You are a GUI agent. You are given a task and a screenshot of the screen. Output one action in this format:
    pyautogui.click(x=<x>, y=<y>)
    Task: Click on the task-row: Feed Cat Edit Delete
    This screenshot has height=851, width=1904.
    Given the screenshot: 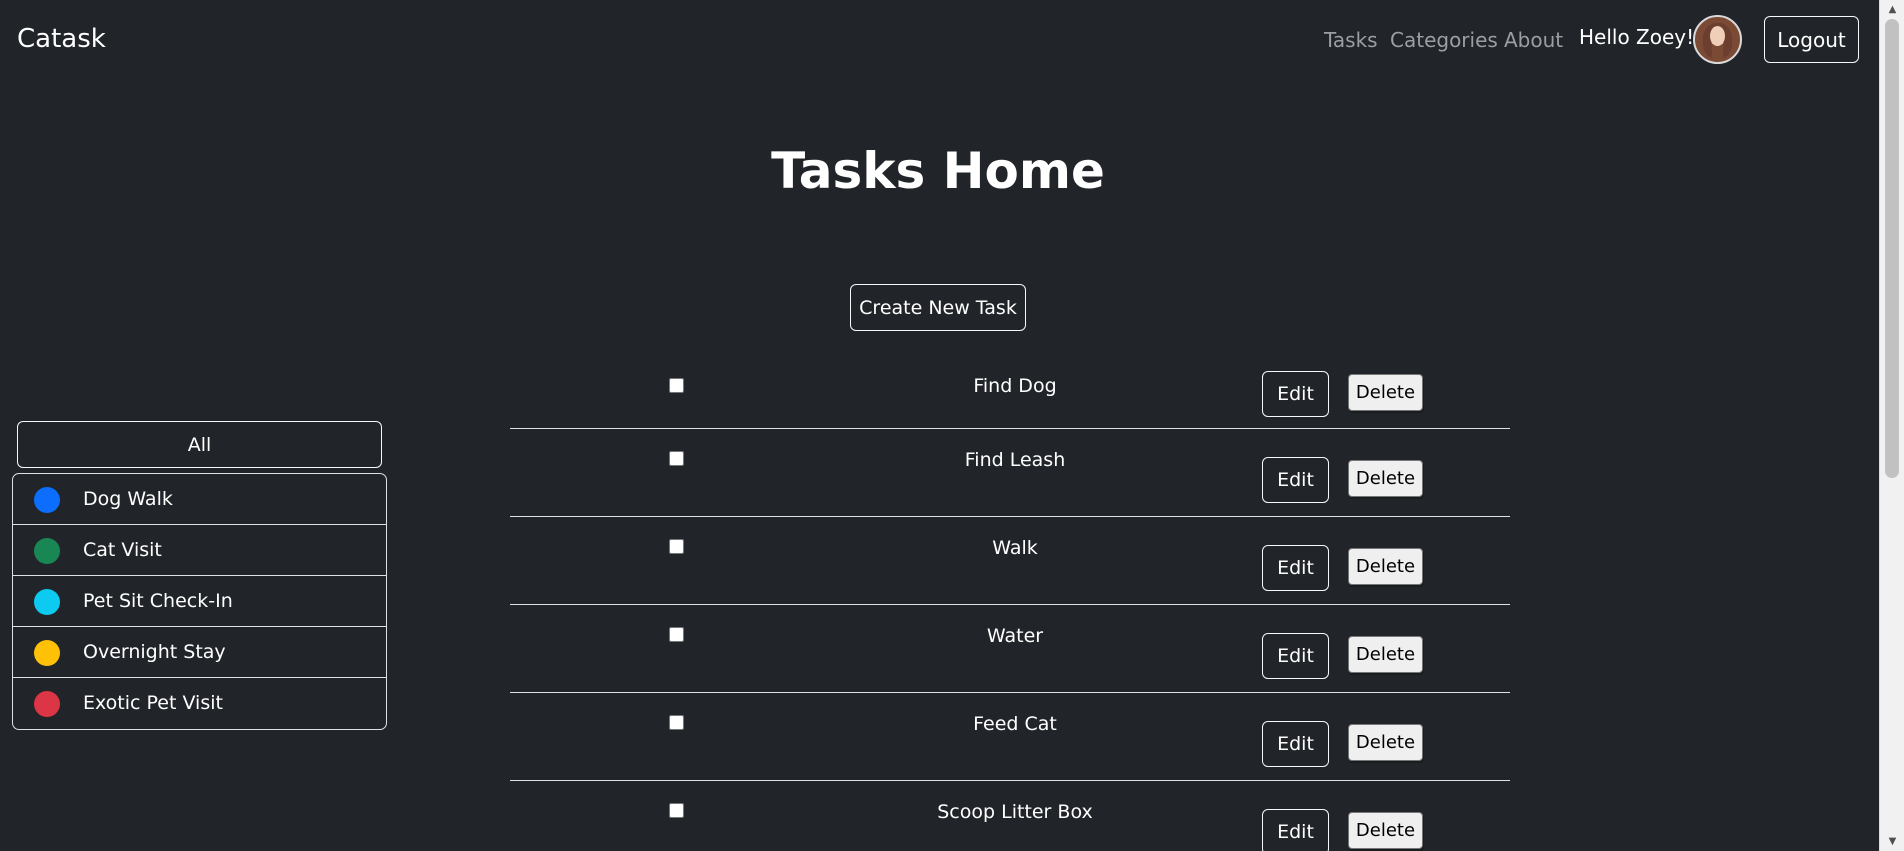 What is the action you would take?
    pyautogui.click(x=1010, y=737)
    